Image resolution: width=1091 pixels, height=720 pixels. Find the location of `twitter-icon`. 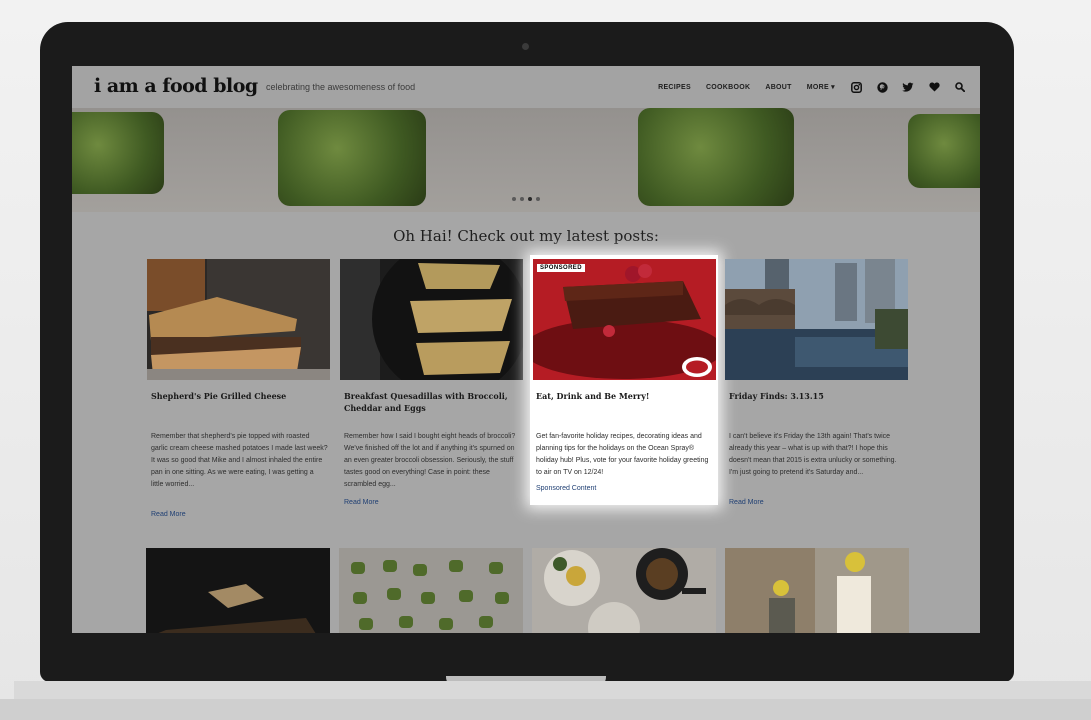

twitter-icon is located at coordinates (908, 87).